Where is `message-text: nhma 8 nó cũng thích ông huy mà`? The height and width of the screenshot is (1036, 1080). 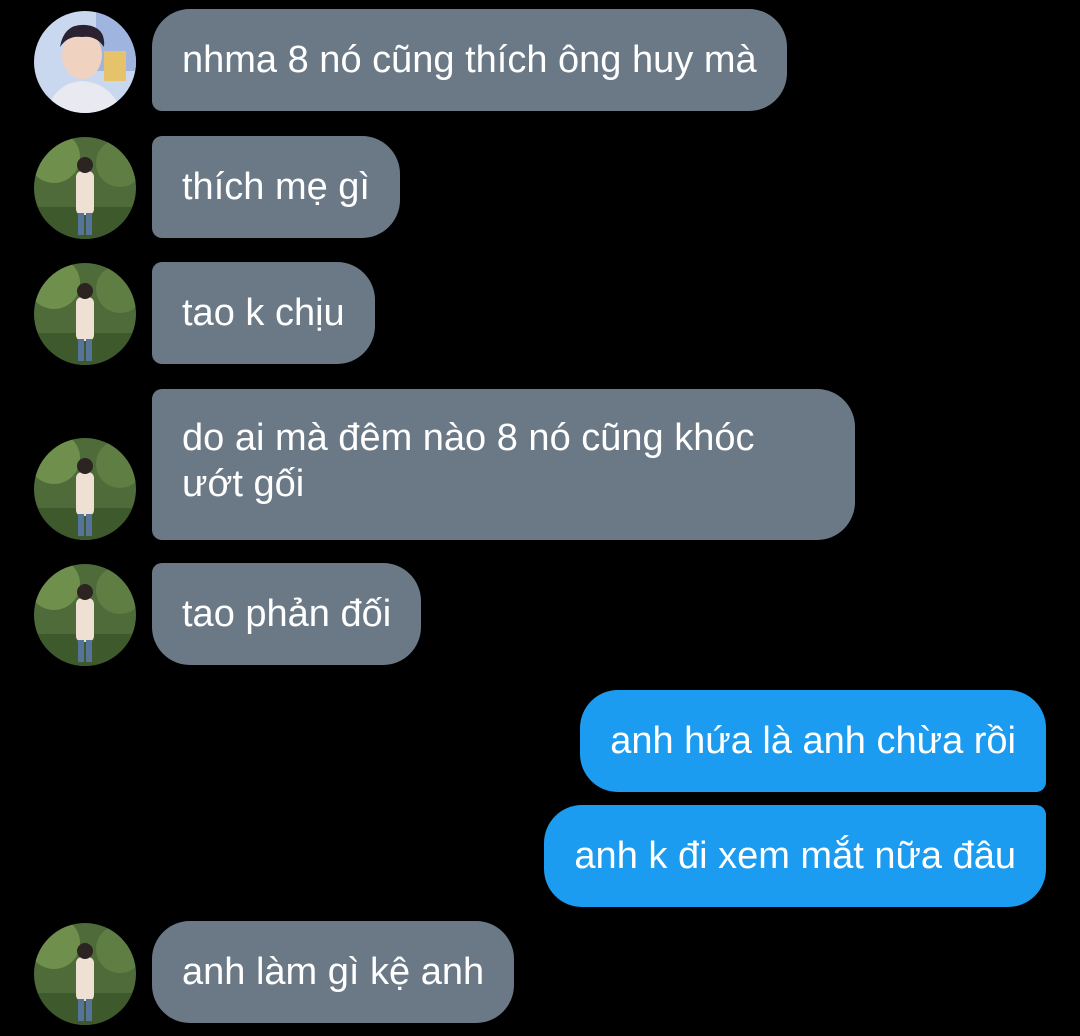
message-text: nhma 8 nó cũng thích ông huy mà is located at coordinates (469, 60).